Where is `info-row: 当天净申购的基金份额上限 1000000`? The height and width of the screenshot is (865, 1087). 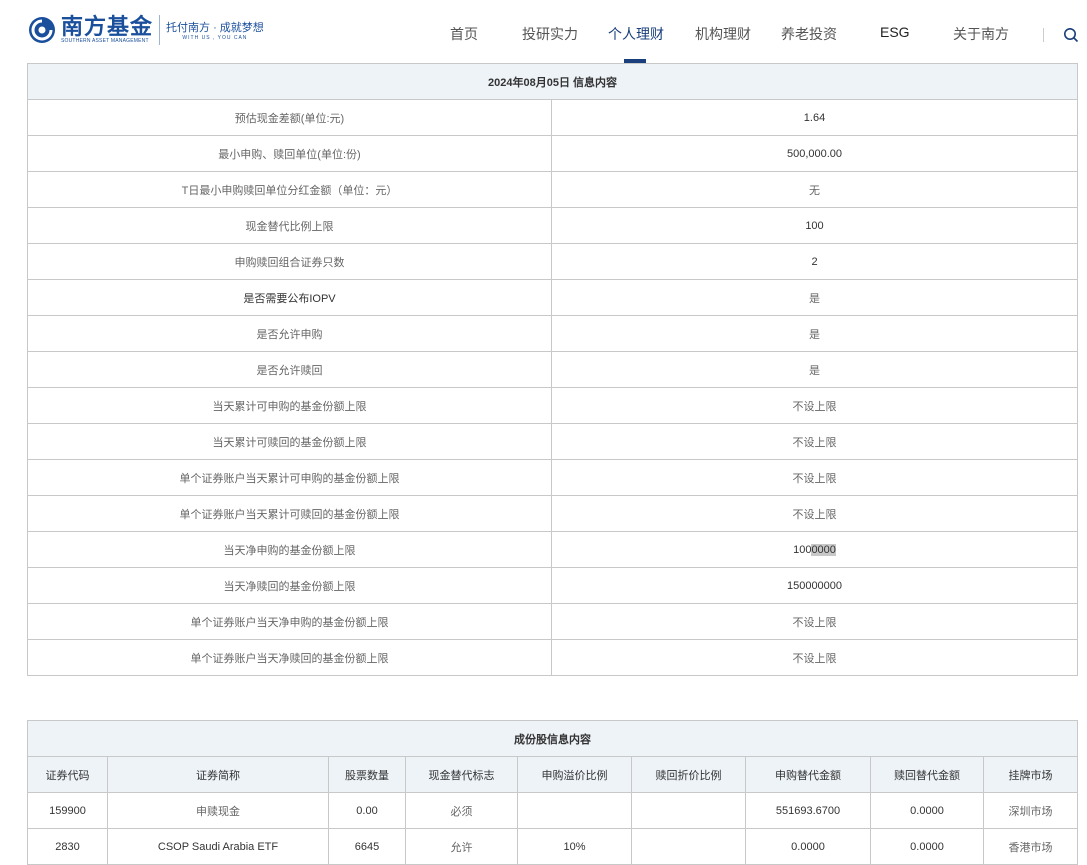 info-row: 当天净申购的基金份额上限 1000000 is located at coordinates (552, 549).